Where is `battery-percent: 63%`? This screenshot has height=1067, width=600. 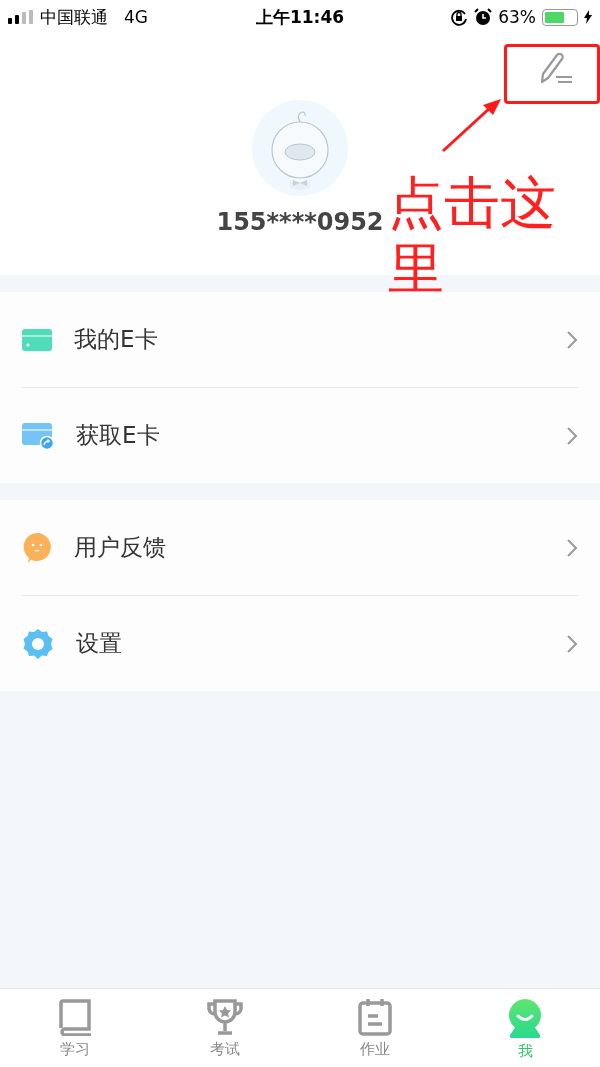 battery-percent: 63% is located at coordinates (517, 17).